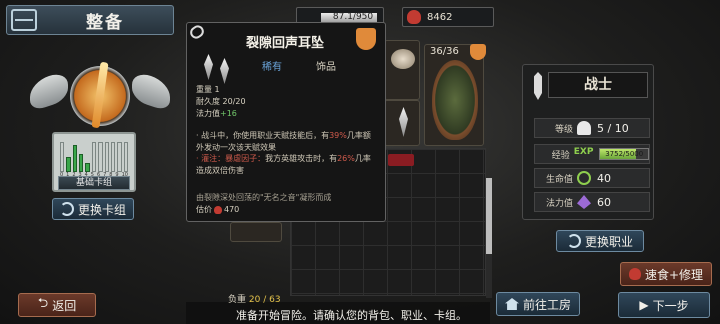  I want to click on back-button: ⮌ 返回, so click(57, 305).